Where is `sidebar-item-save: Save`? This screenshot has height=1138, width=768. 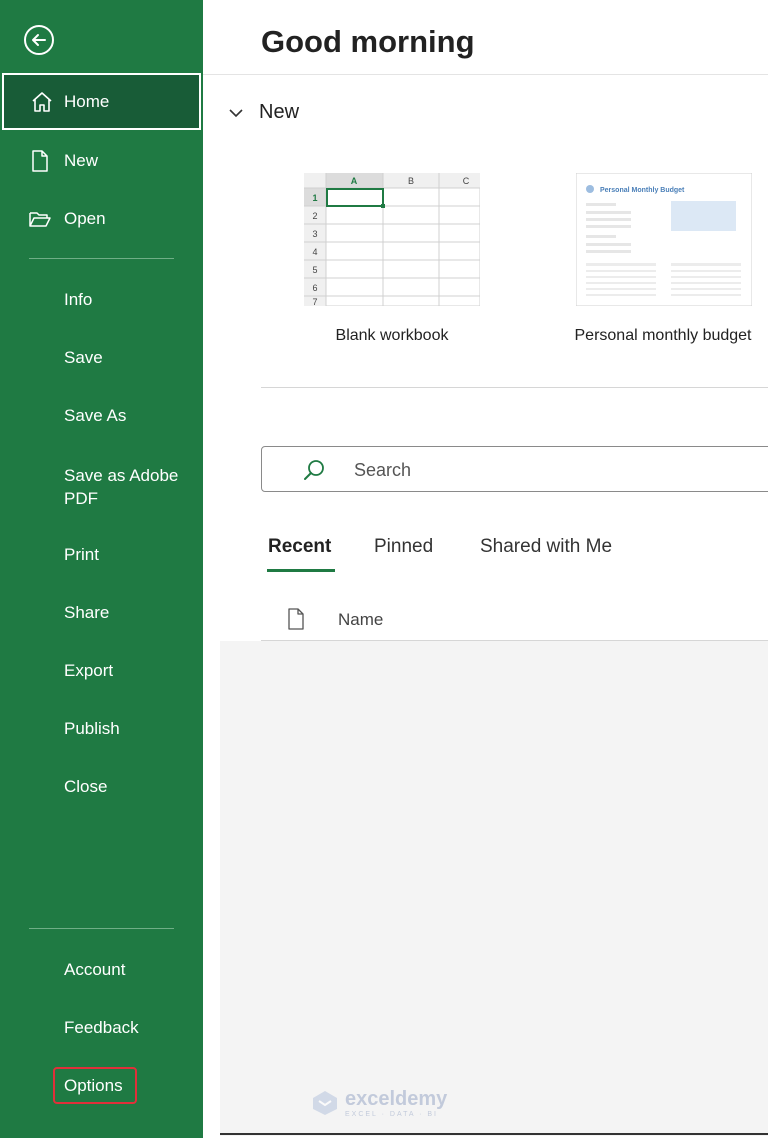 sidebar-item-save: Save is located at coordinates (101, 358).